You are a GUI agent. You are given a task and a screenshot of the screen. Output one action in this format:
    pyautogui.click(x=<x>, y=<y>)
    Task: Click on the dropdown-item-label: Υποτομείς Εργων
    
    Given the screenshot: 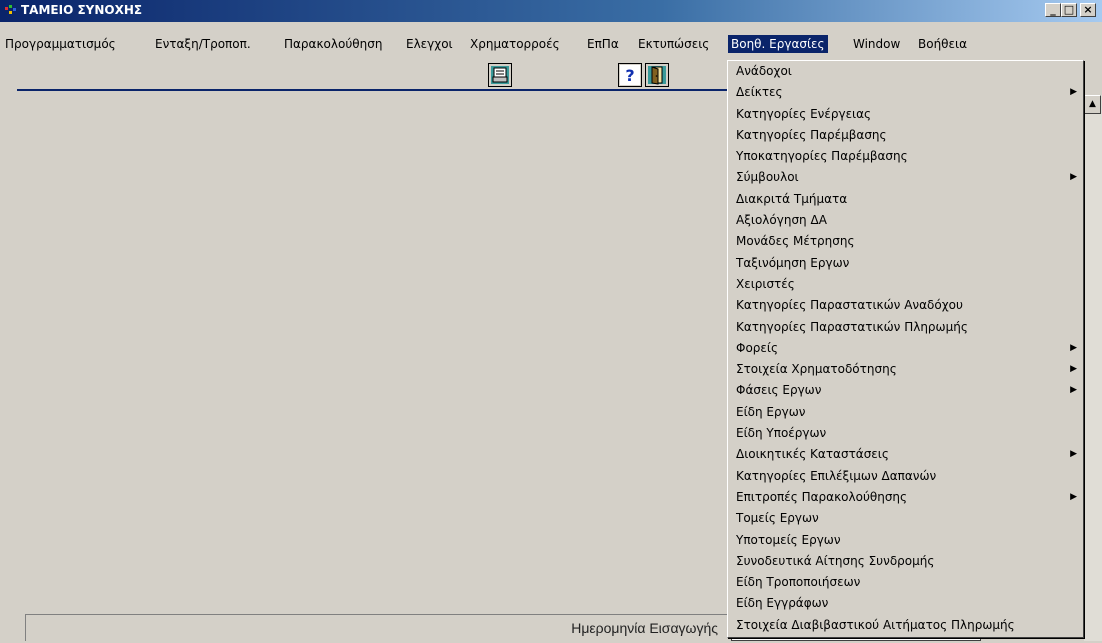 What is the action you would take?
    pyautogui.click(x=788, y=539)
    